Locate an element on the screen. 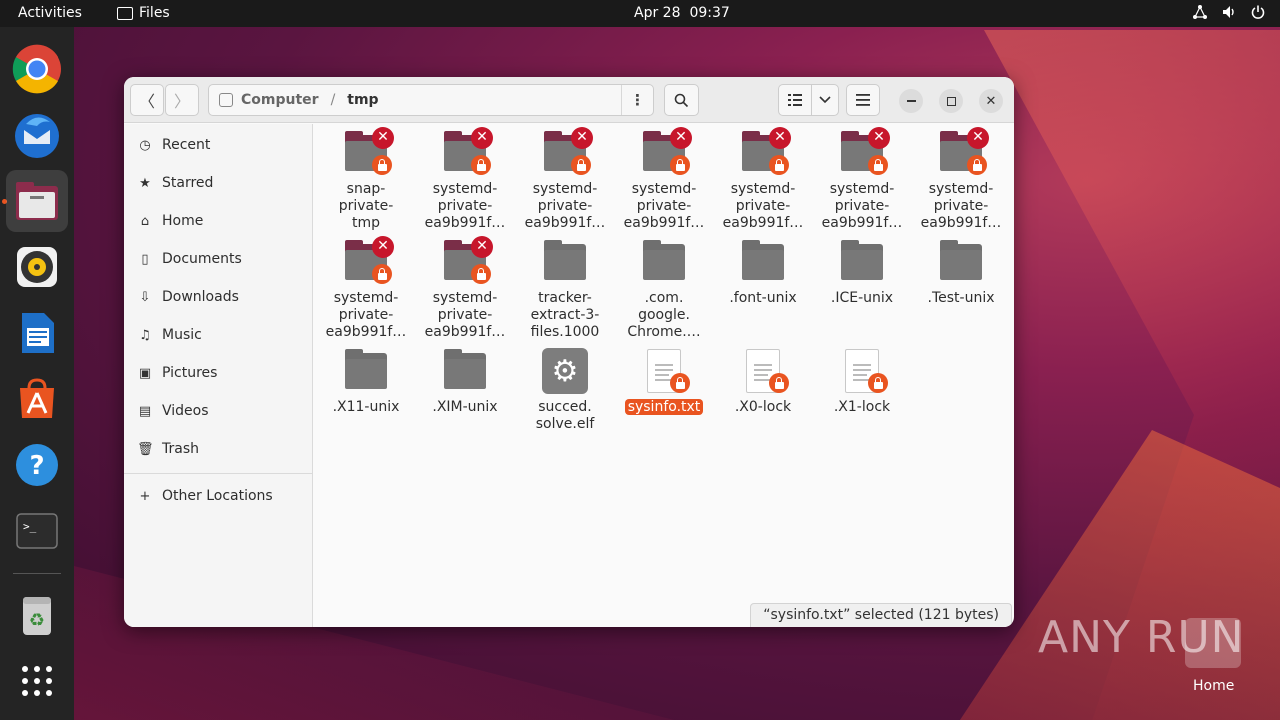 The image size is (1280, 720). view-options-button is located at coordinates (825, 100).